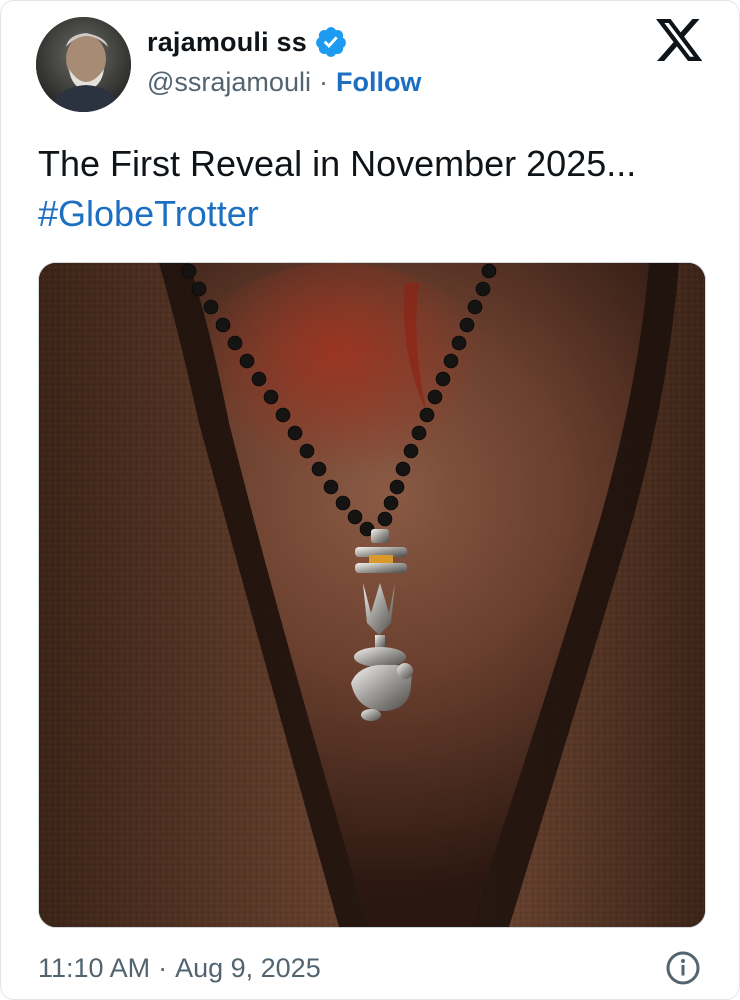  Describe the element at coordinates (683, 968) in the screenshot. I see `info-icon` at that location.